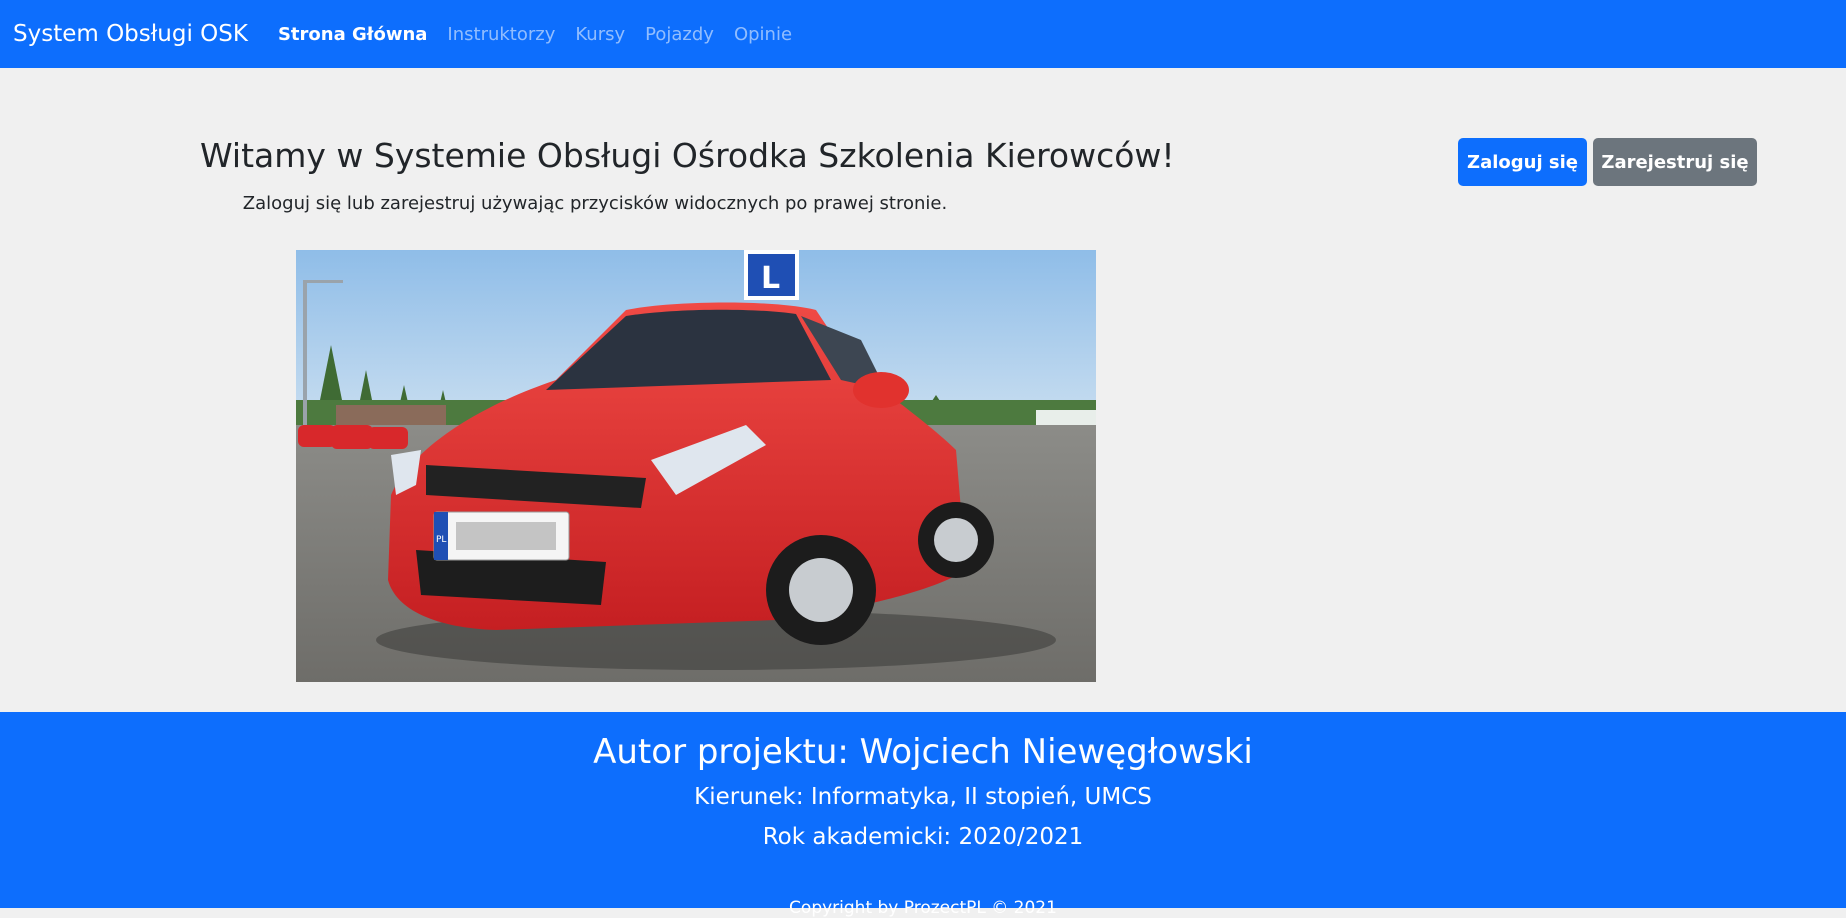 This screenshot has height=918, width=1846. Describe the element at coordinates (600, 34) in the screenshot. I see `nav-link-courses: Kursy` at that location.